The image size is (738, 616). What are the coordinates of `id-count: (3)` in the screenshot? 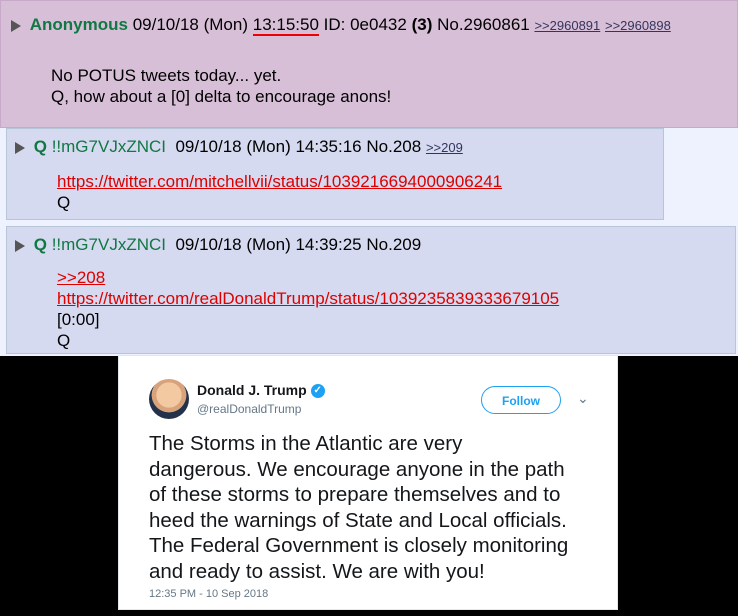 It's located at (422, 24).